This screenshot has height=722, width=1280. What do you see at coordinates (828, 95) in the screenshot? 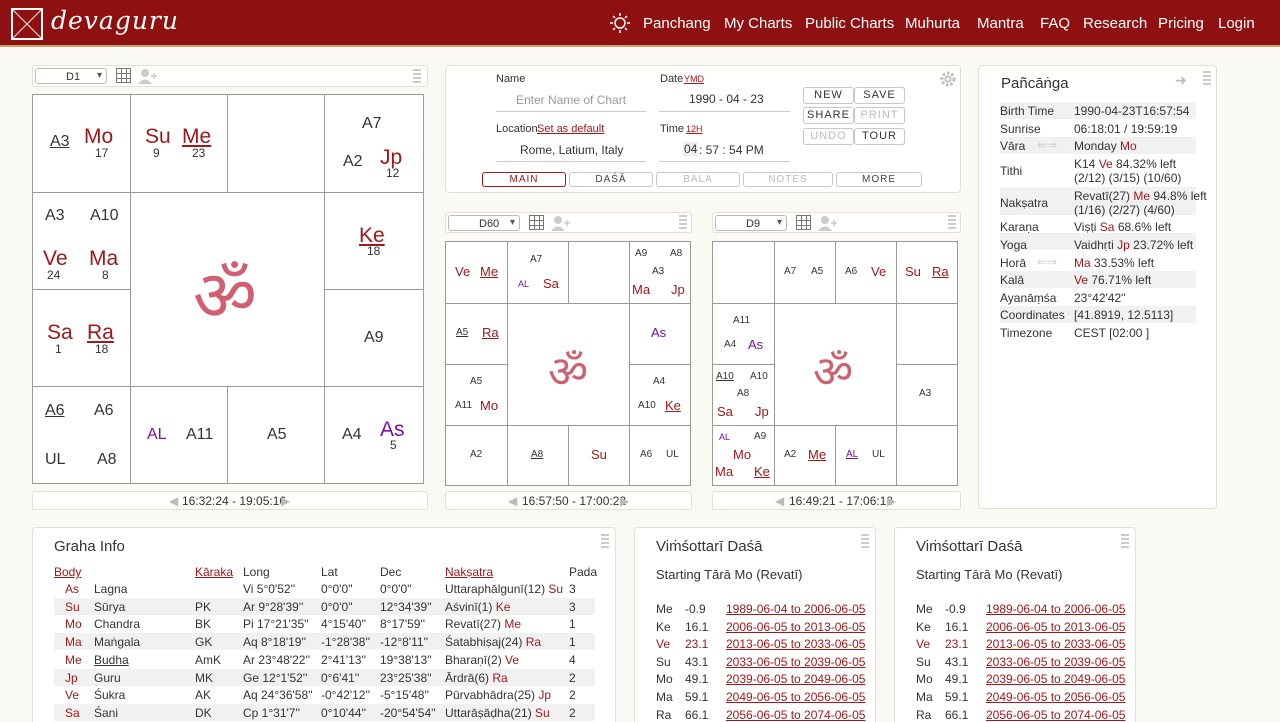
I see `new-button: NEW` at bounding box center [828, 95].